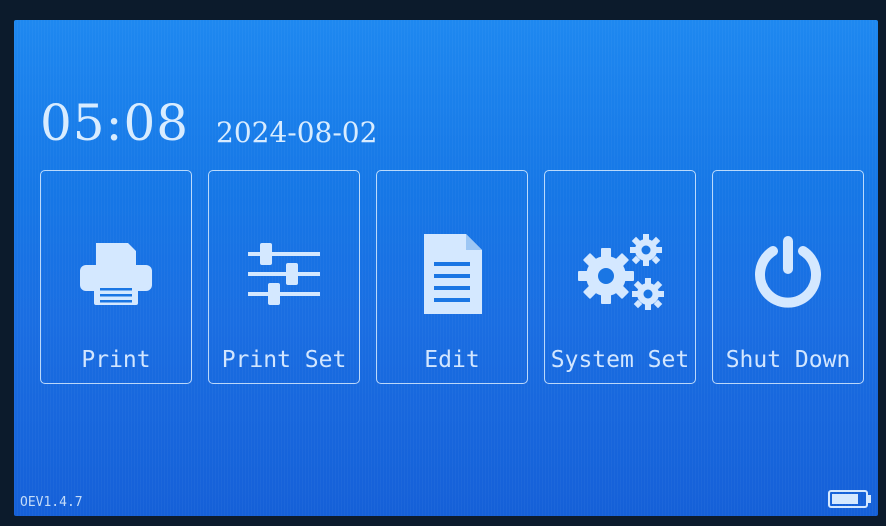 This screenshot has height=526, width=886. What do you see at coordinates (620, 360) in the screenshot?
I see `system-set-label: System Set` at bounding box center [620, 360].